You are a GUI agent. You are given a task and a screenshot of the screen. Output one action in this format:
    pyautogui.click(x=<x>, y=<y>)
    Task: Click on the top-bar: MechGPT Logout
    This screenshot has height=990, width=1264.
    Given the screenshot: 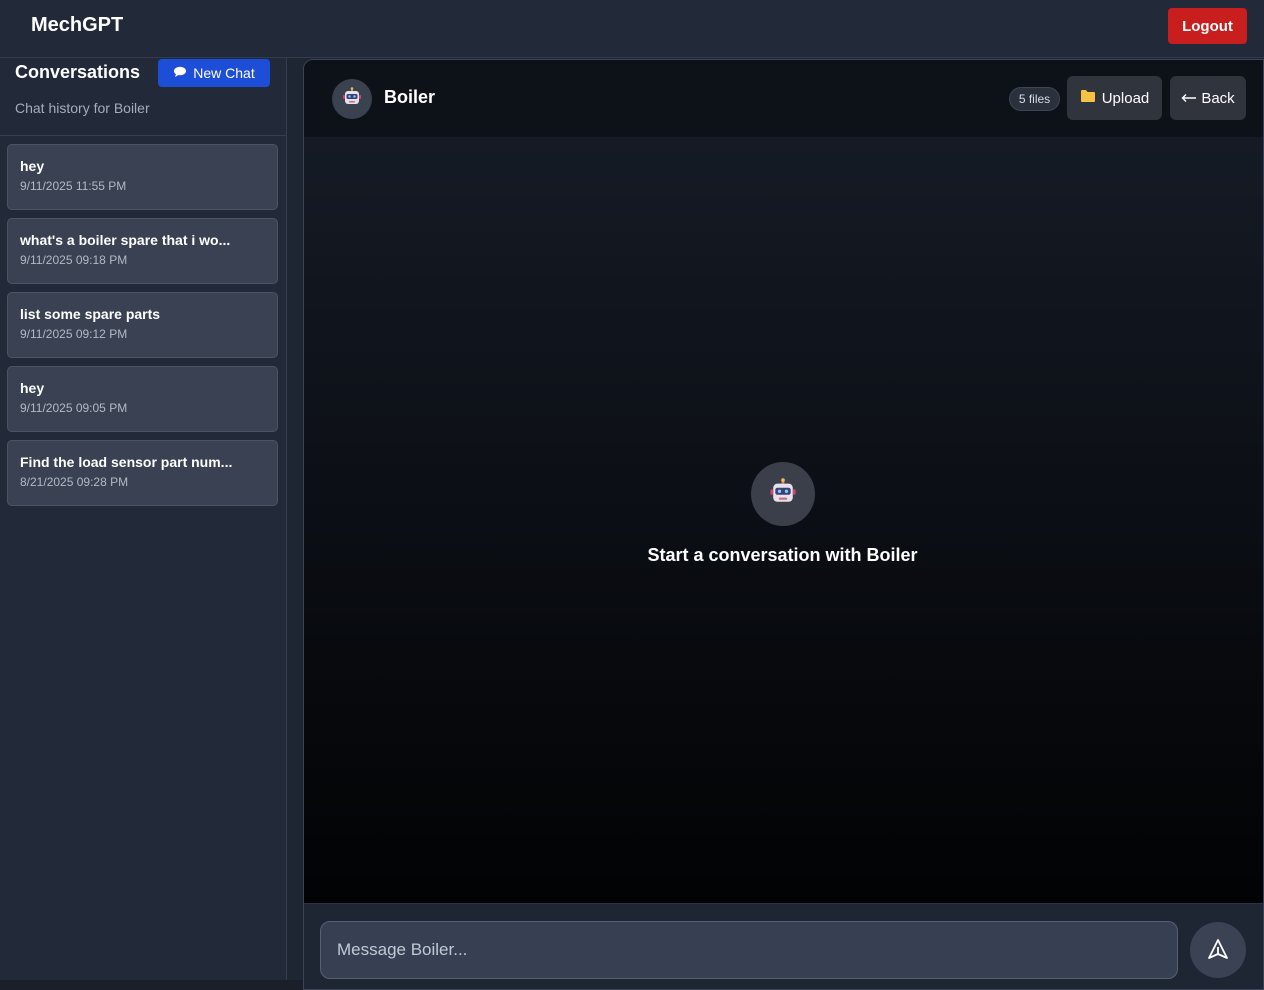 What is the action you would take?
    pyautogui.click(x=632, y=29)
    